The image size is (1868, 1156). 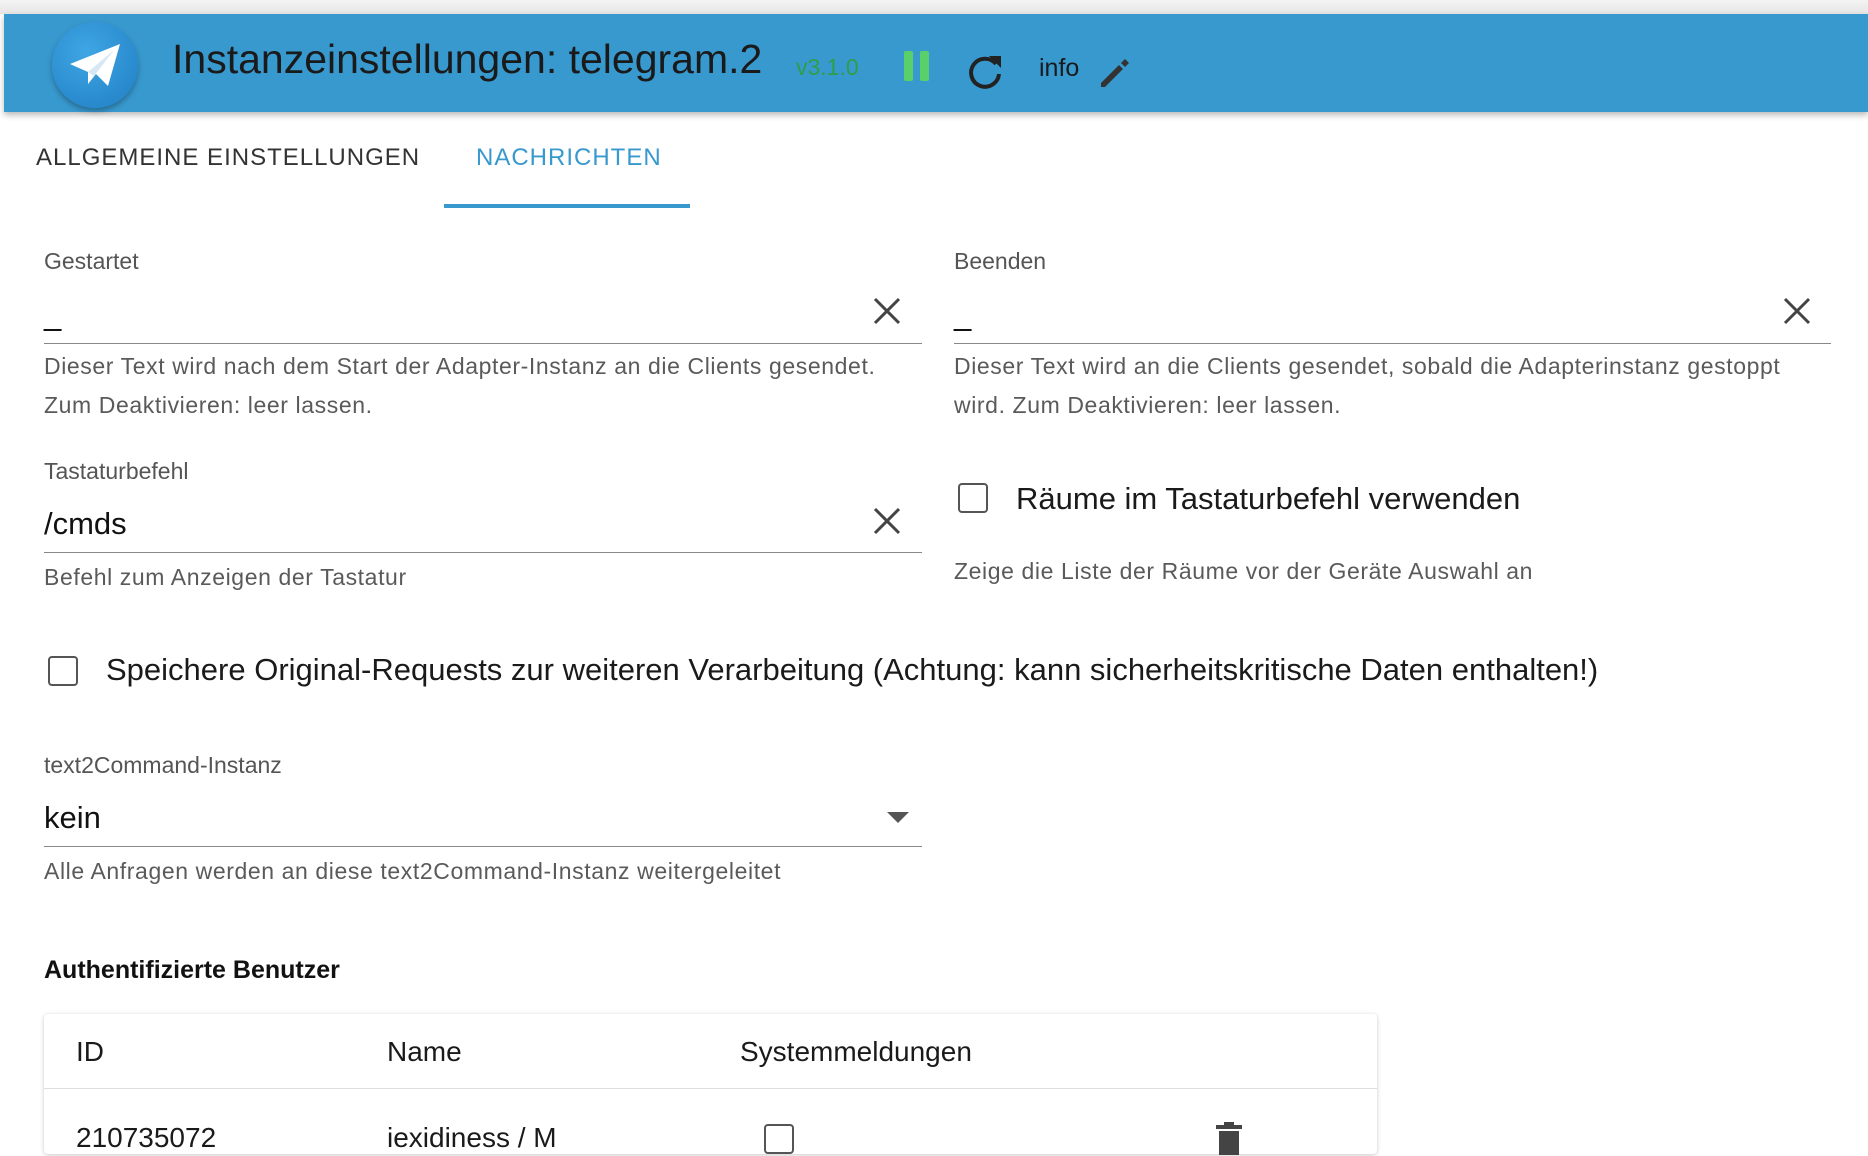 What do you see at coordinates (1000, 261) in the screenshot?
I see `stopped-label: Beenden` at bounding box center [1000, 261].